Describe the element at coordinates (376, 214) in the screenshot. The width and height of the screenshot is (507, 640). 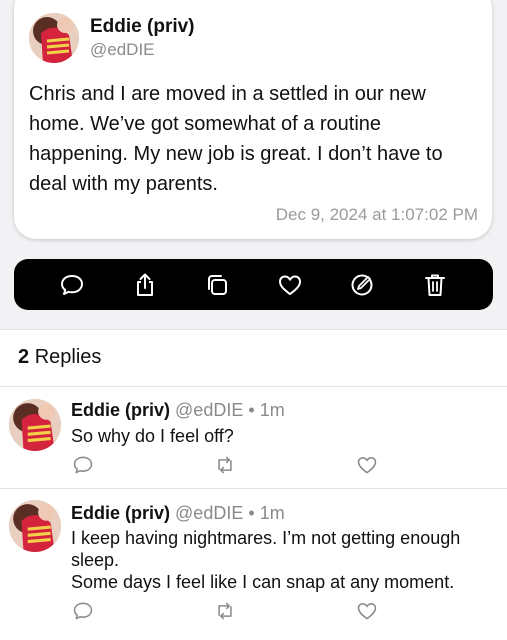
I see `post-timestamp: Dec 9, 2024 at 1:07:02 PM` at that location.